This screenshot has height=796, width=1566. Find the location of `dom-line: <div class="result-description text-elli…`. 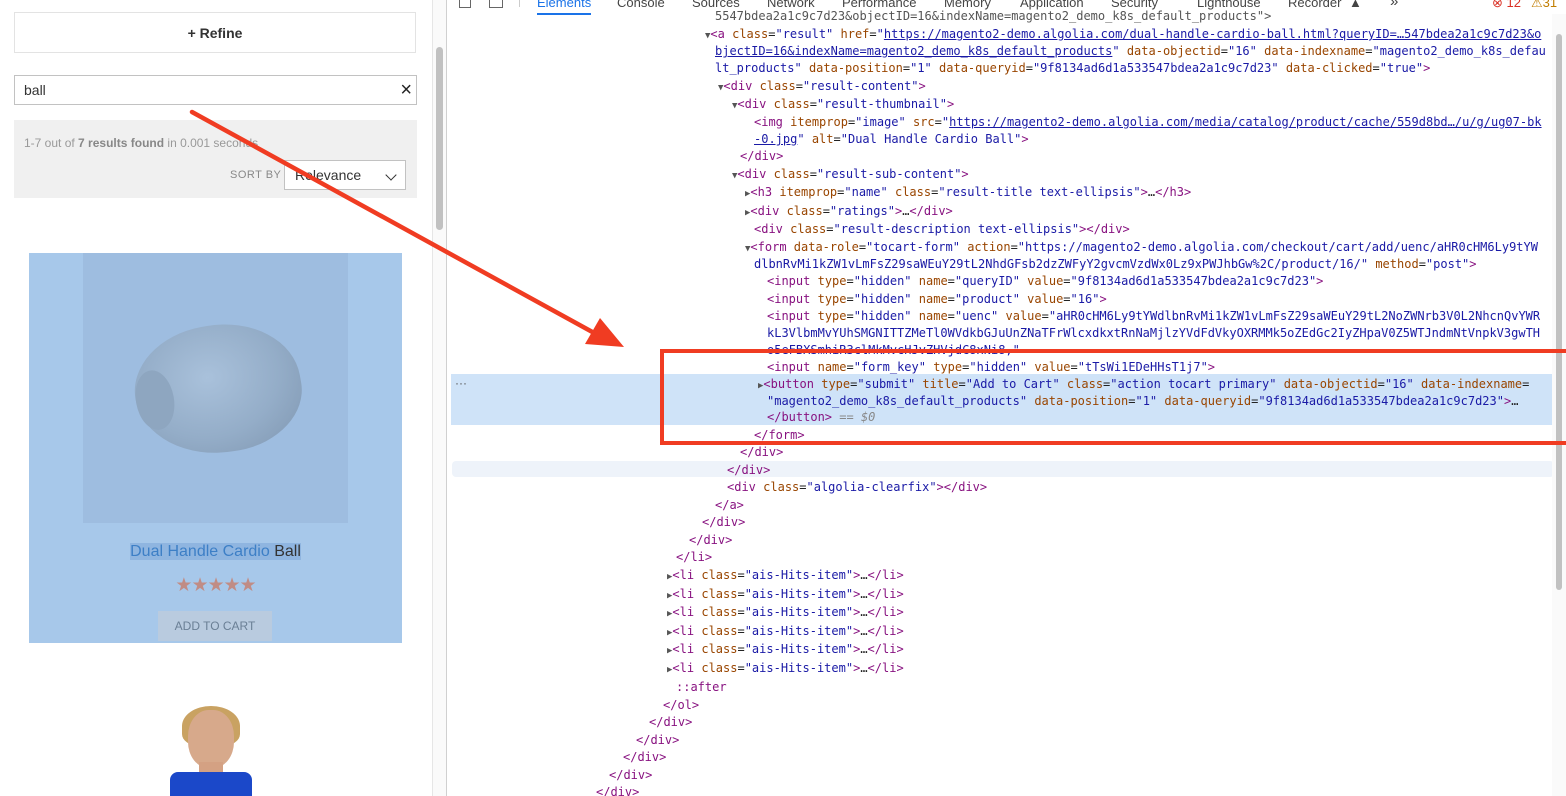

dom-line: <div class="result-description text-elli… is located at coordinates (942, 229).